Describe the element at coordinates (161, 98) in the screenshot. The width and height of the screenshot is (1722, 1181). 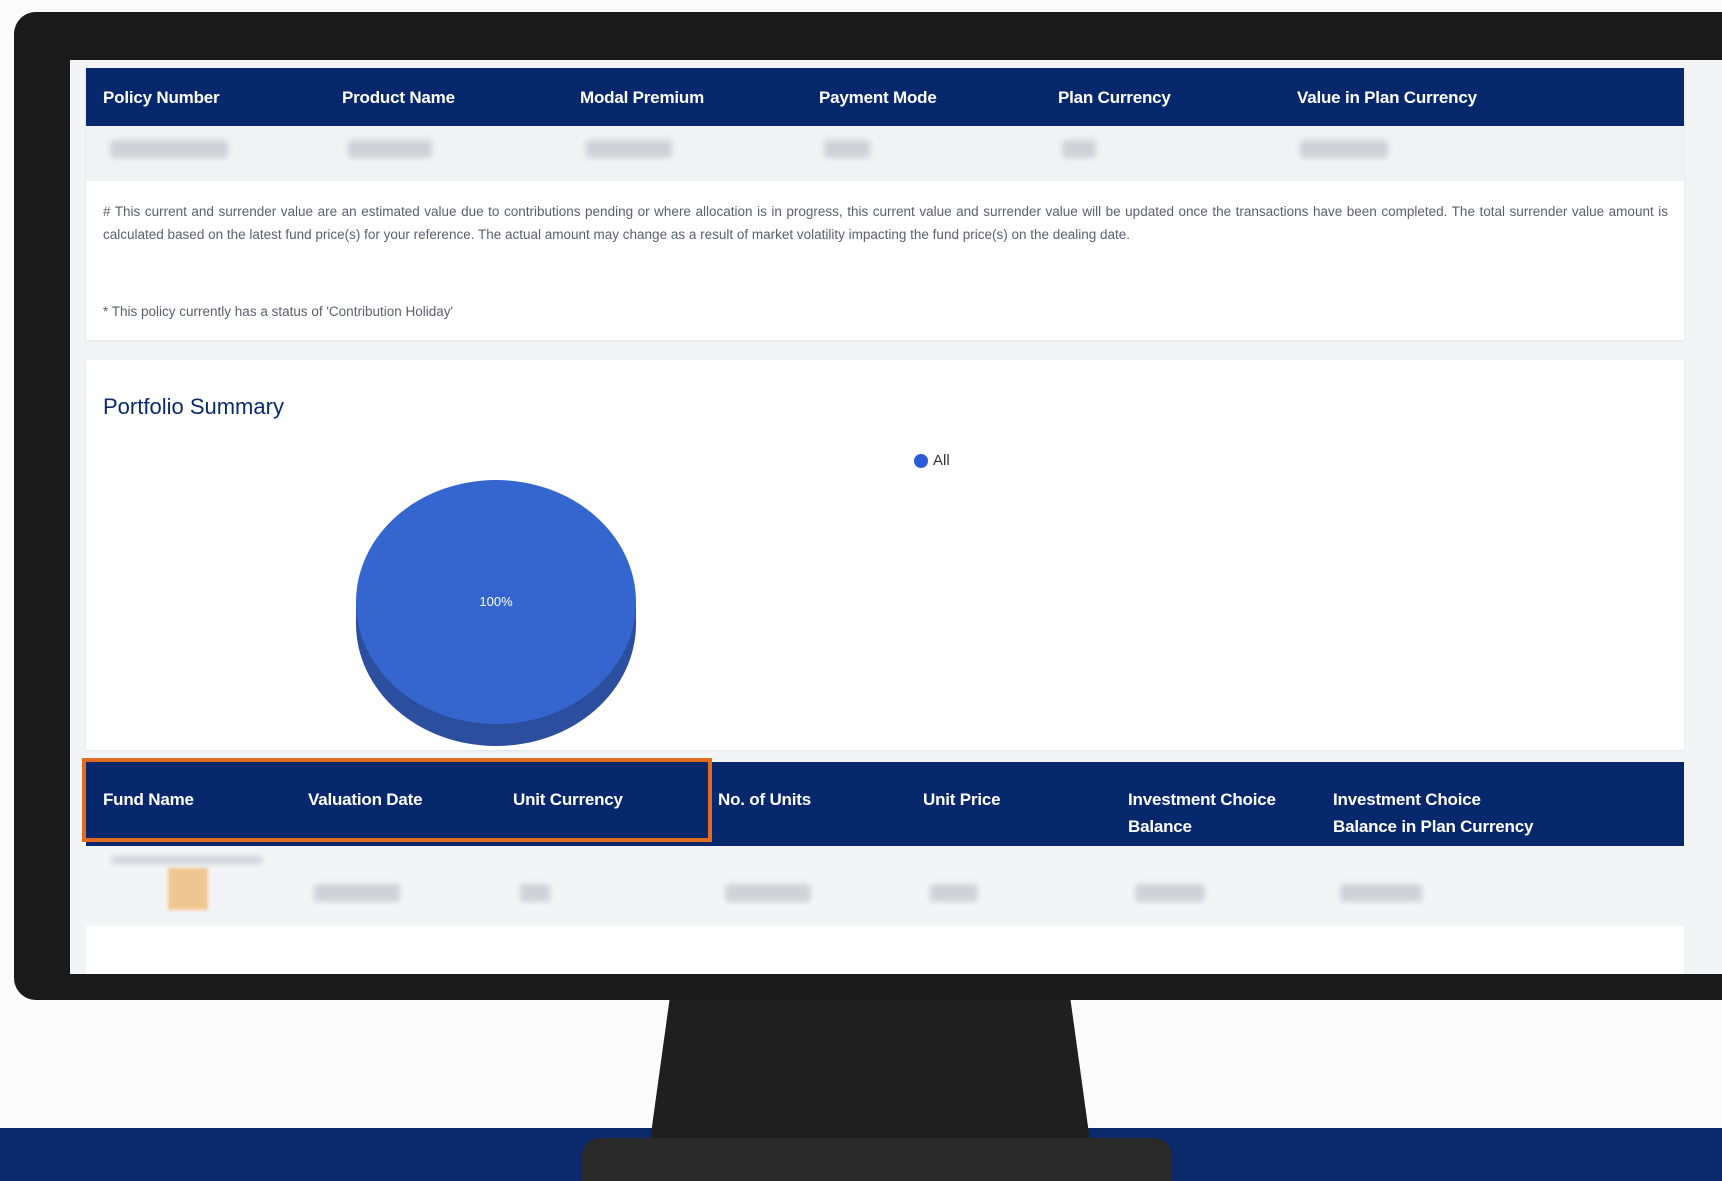
I see `col-policy-number: Policy Number` at that location.